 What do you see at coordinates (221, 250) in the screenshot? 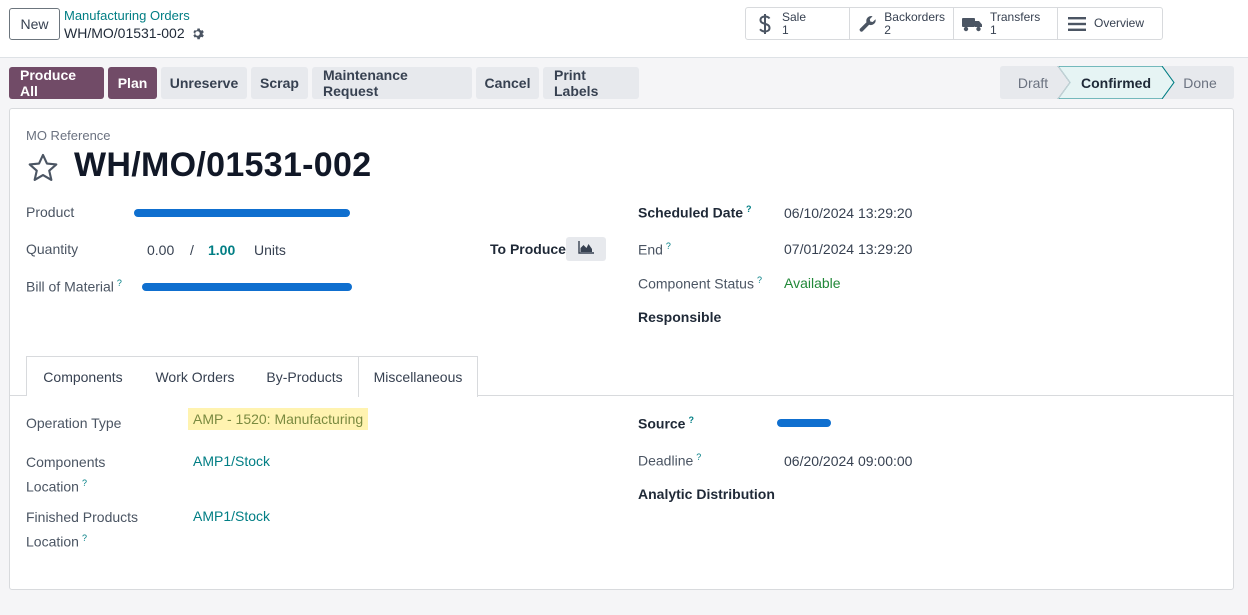
I see `quantity-total: 1.00` at bounding box center [221, 250].